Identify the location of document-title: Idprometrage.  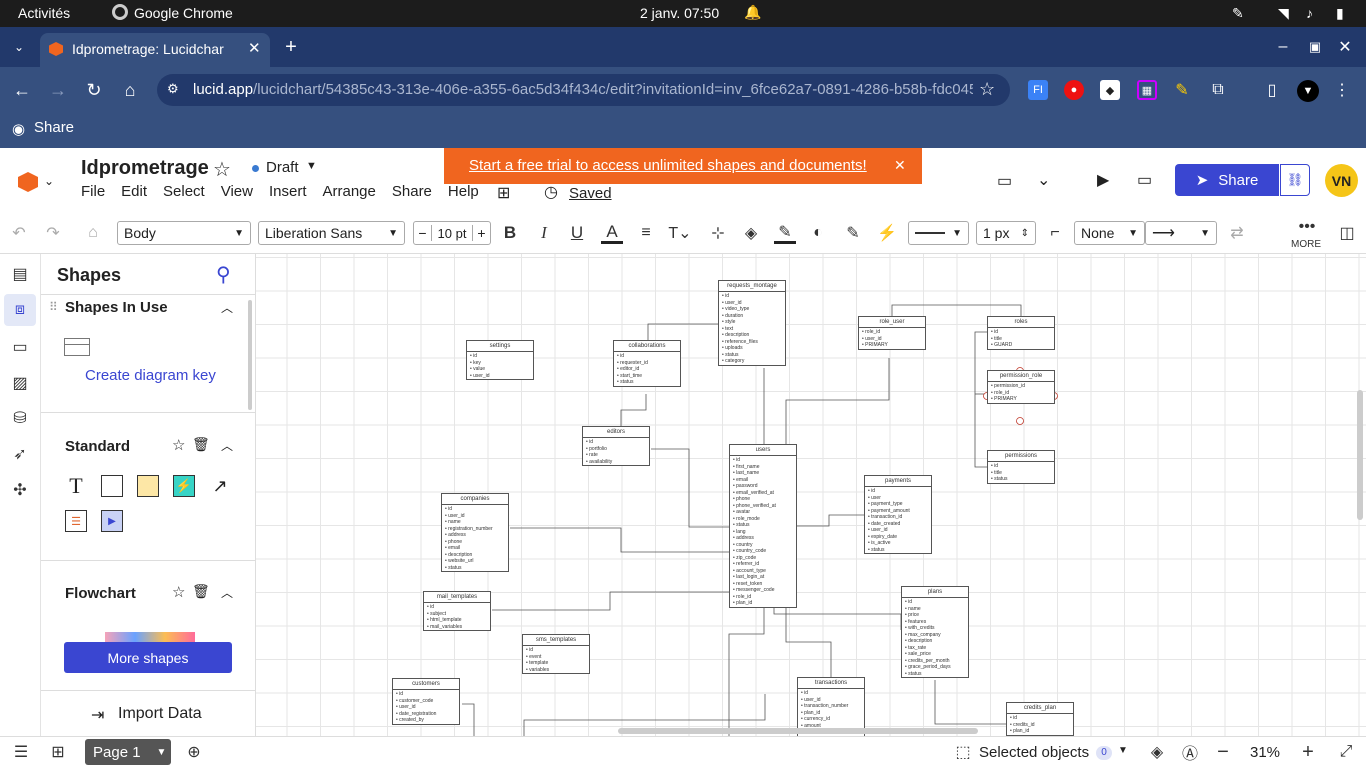
(145, 168).